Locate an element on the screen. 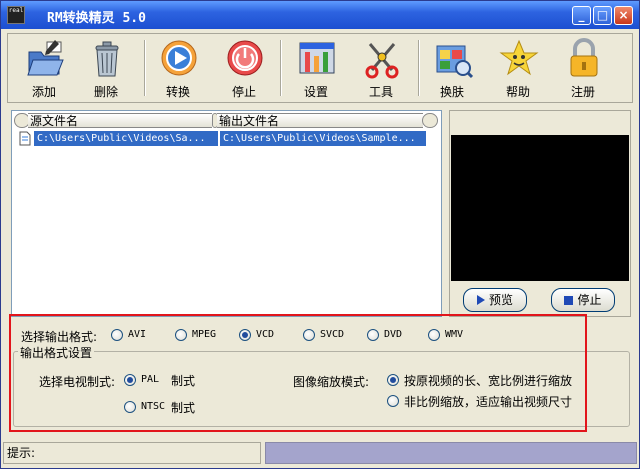 Image resolution: width=640 pixels, height=469 pixels. file-list-header: 源文件名 输出文件名 is located at coordinates (226, 121).